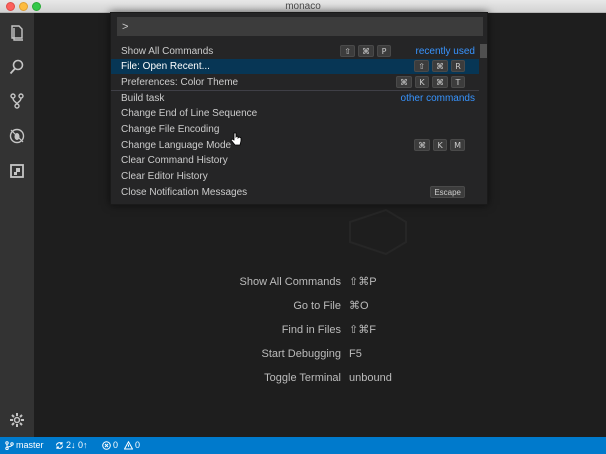 This screenshot has height=454, width=606. I want to click on shortcut-key: F5, so click(355, 354).